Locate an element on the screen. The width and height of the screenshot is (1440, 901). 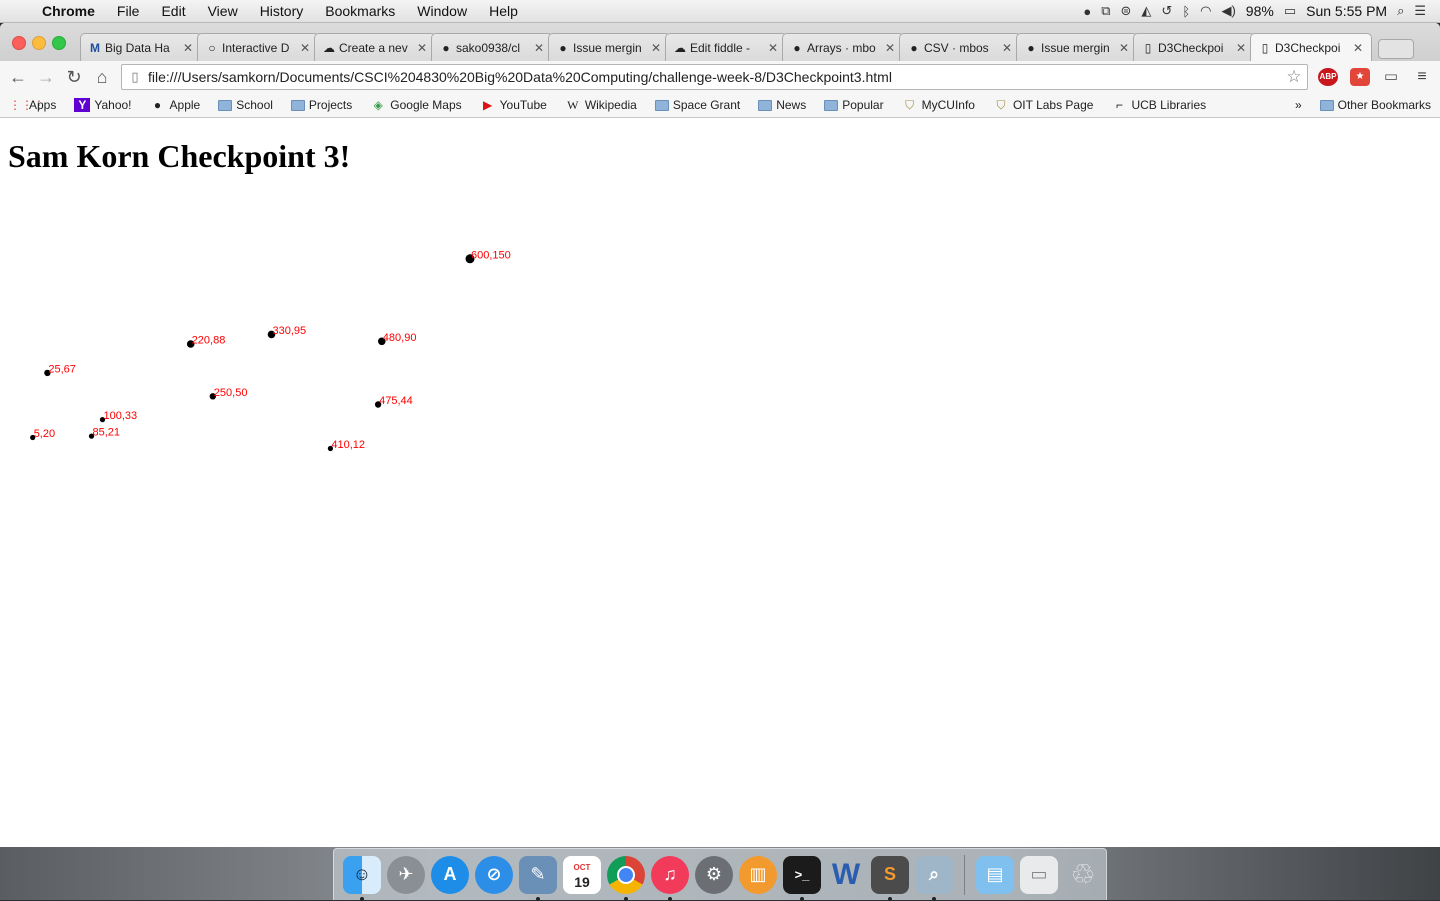
bookmark-oit-labs: ⛉ OIT Labs Page is located at coordinates (1043, 105).